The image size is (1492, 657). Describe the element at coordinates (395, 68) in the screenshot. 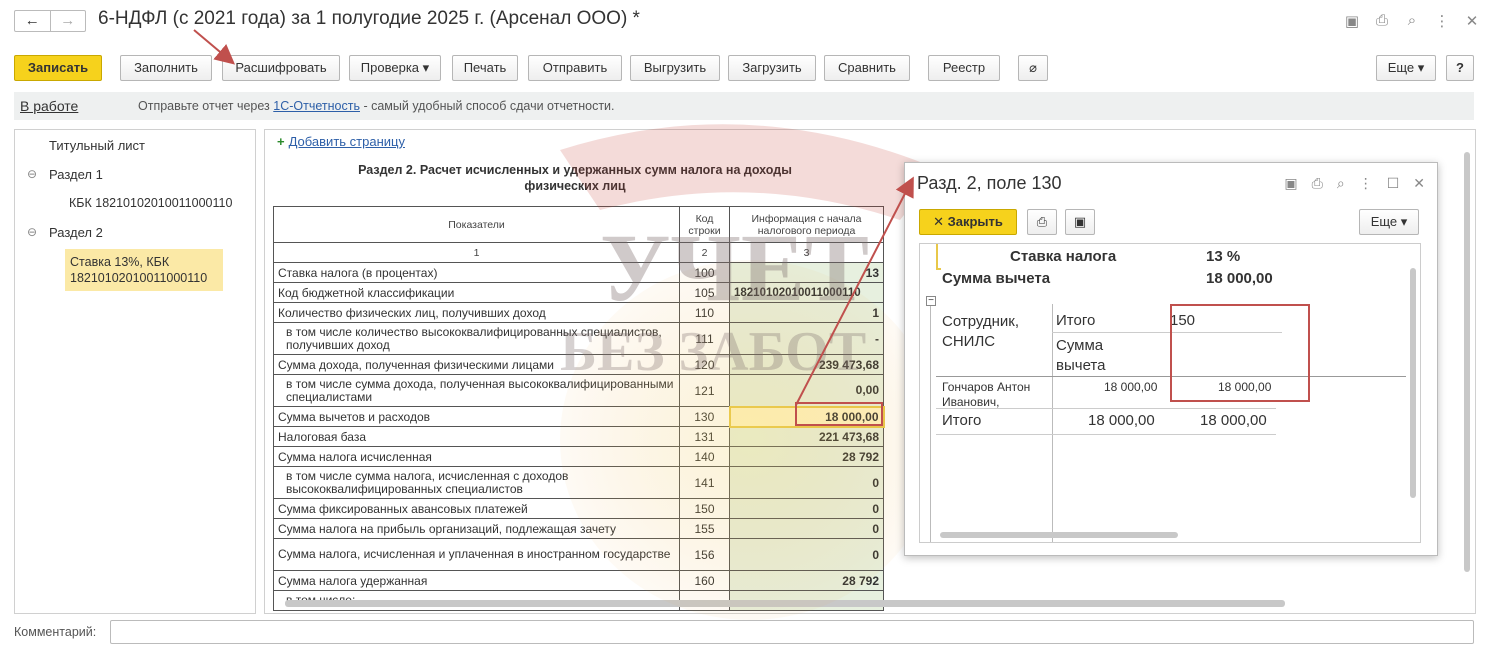

I see `check-dropdown-button: Проверка ▾` at that location.